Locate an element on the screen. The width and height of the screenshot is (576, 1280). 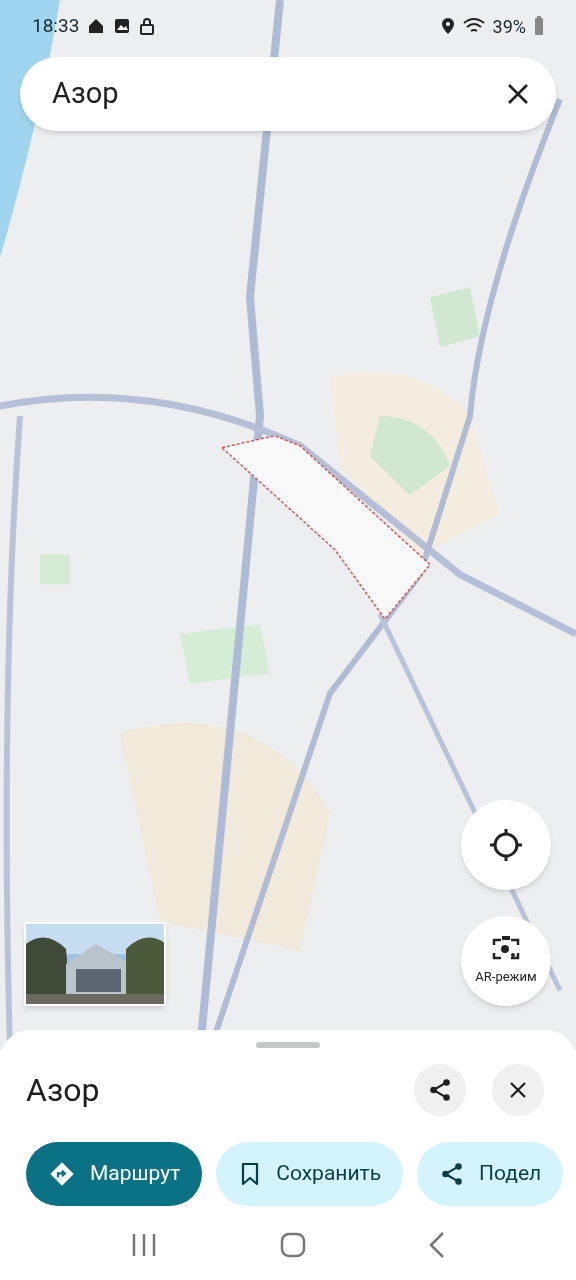
action-chip: Сохранить is located at coordinates (310, 1174).